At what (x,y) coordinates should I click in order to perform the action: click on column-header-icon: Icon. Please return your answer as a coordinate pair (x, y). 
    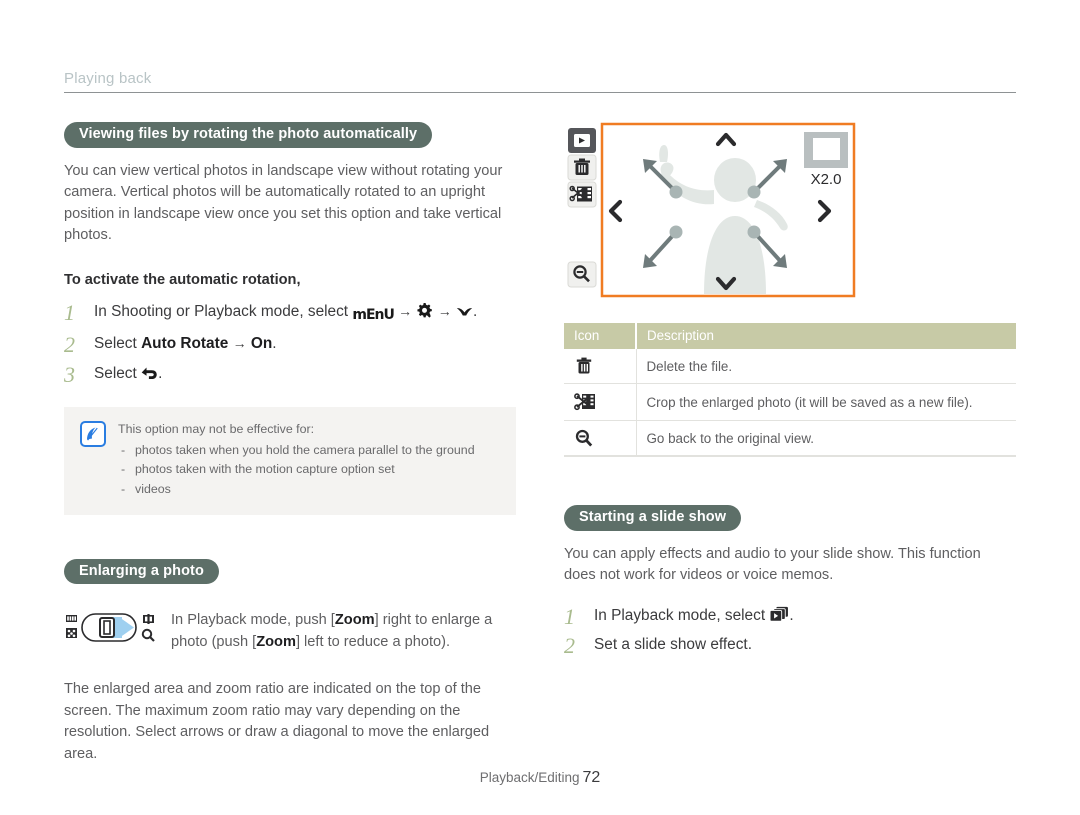
    Looking at the image, I should click on (600, 336).